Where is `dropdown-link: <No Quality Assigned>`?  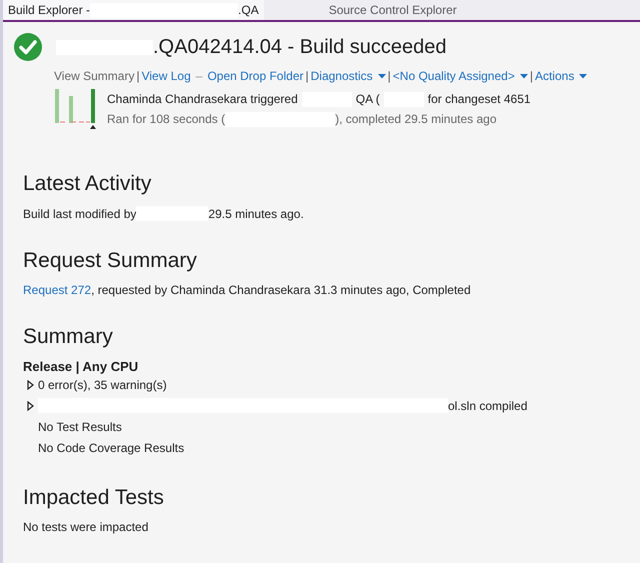 dropdown-link: <No Quality Assigned> is located at coordinates (460, 76).